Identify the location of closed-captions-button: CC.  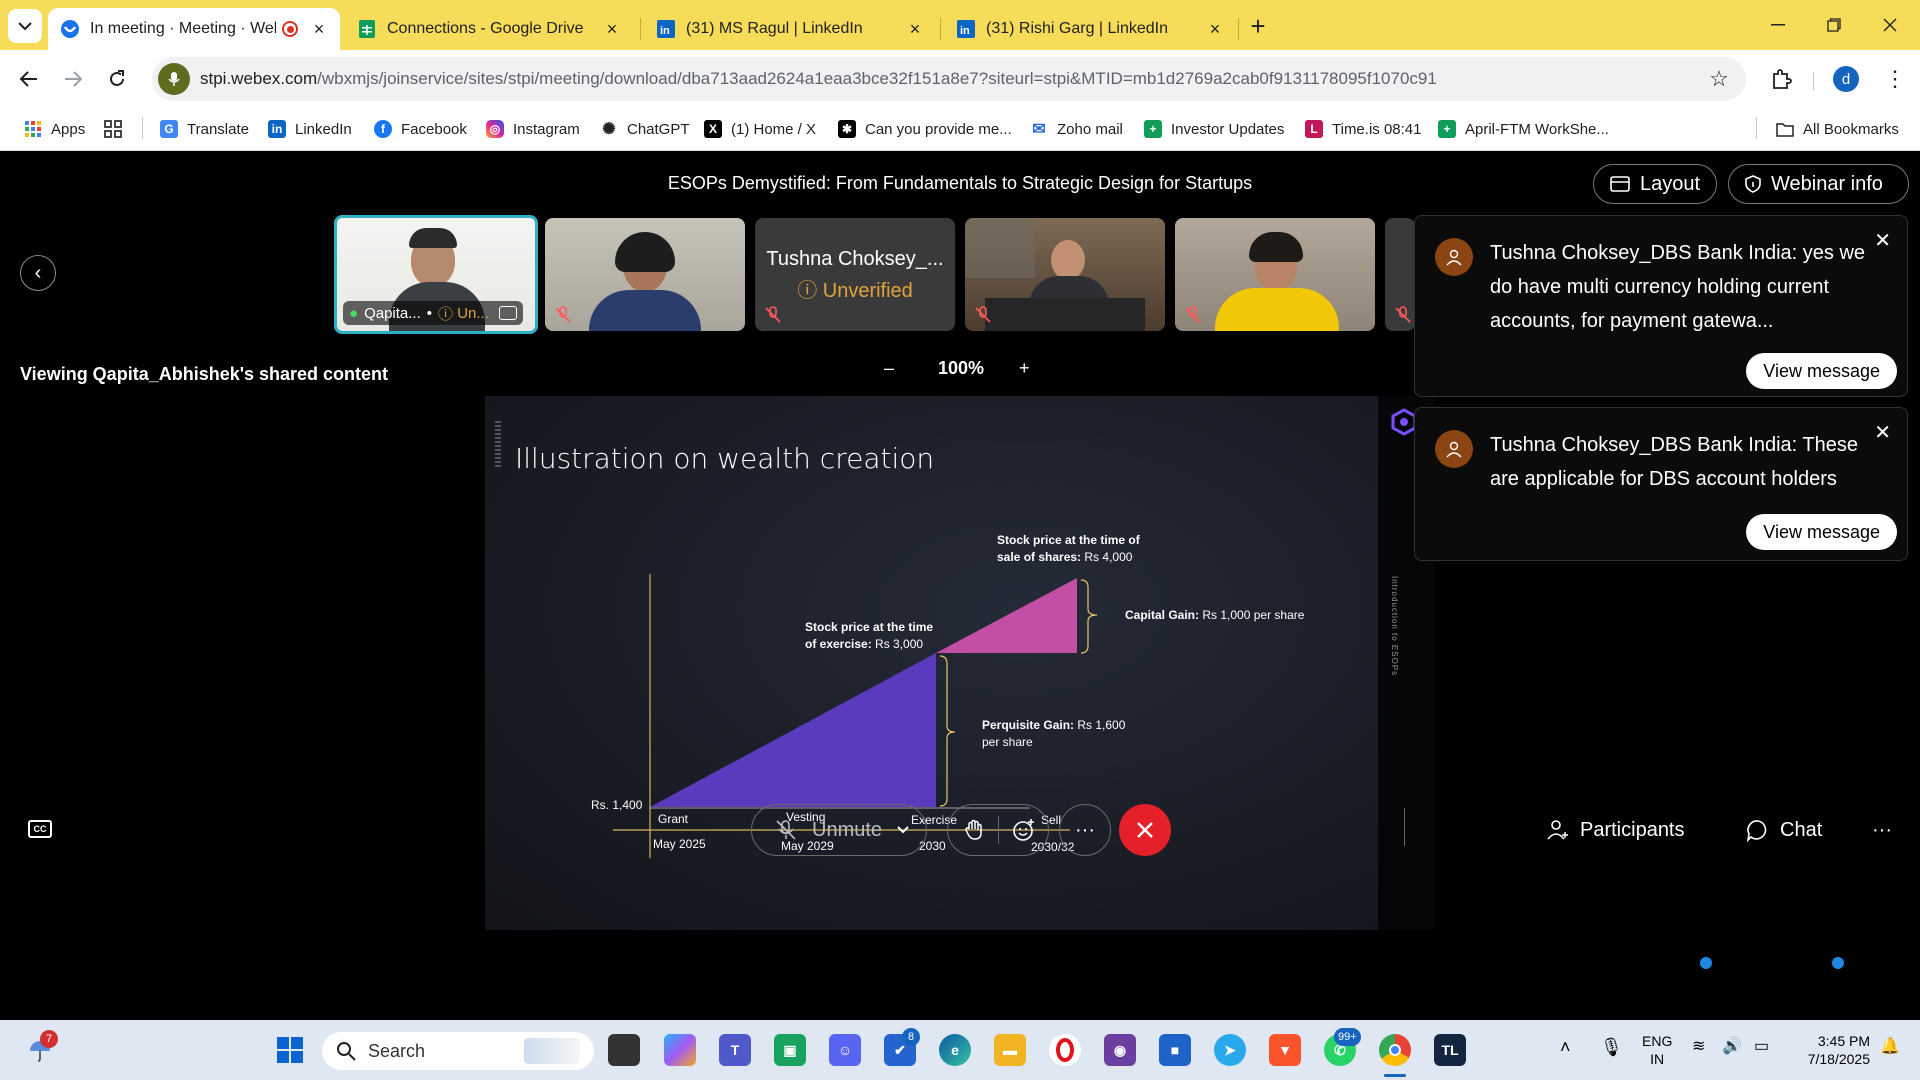
(40, 829).